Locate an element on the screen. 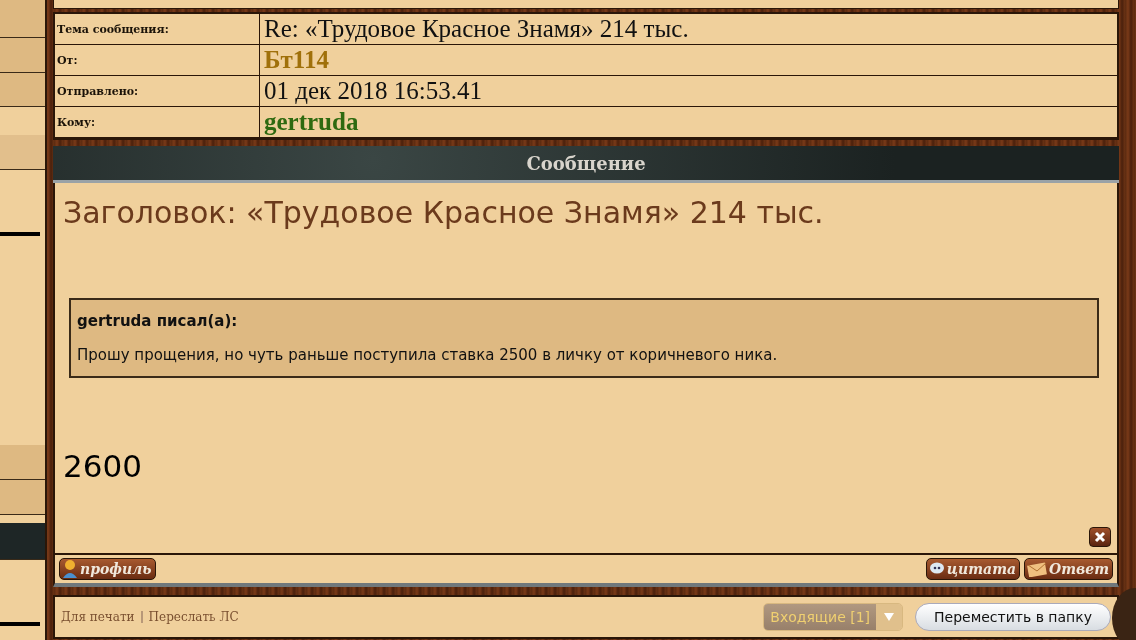 This screenshot has height=640, width=1136. close-button is located at coordinates (1100, 537).